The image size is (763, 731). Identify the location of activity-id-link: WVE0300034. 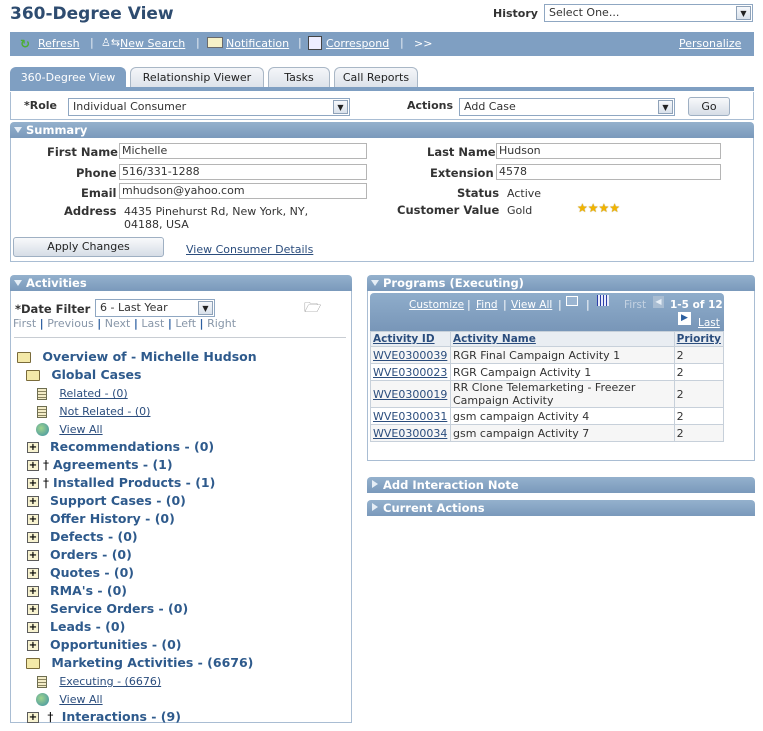
(410, 433).